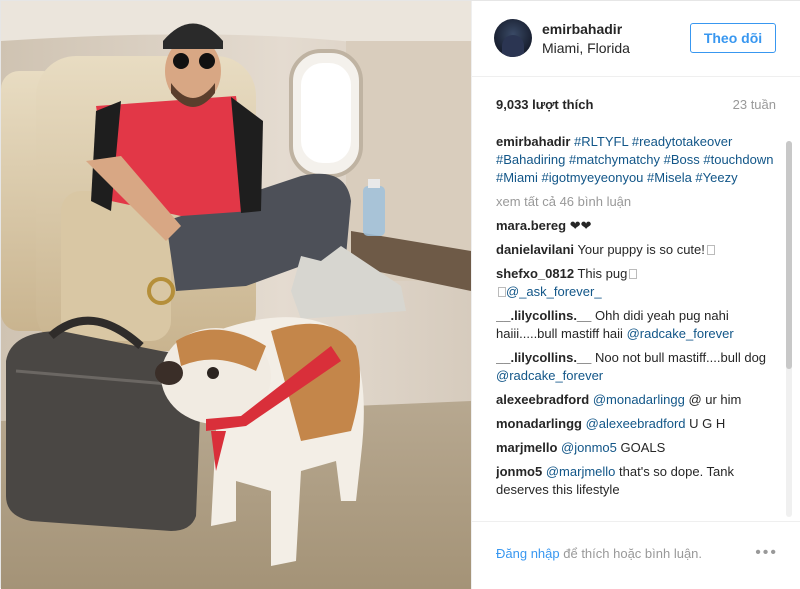 Image resolution: width=800 pixels, height=589 pixels. I want to click on comment-mention: @monadarlingg, so click(639, 399).